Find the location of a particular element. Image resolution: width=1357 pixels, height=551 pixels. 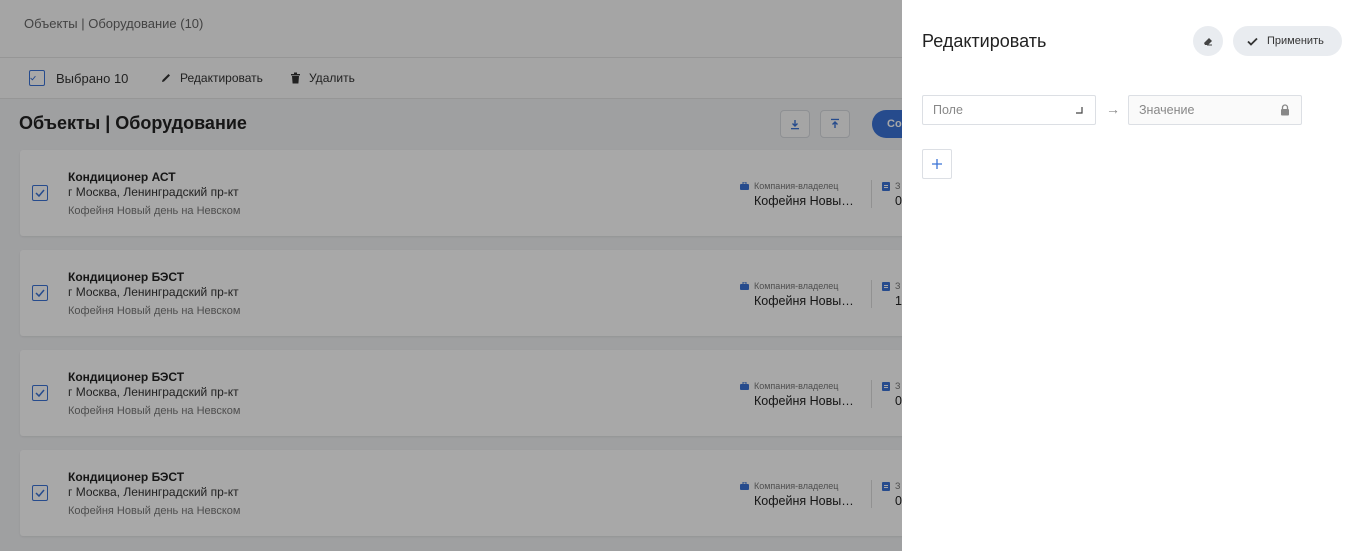

plus-icon is located at coordinates (937, 164).